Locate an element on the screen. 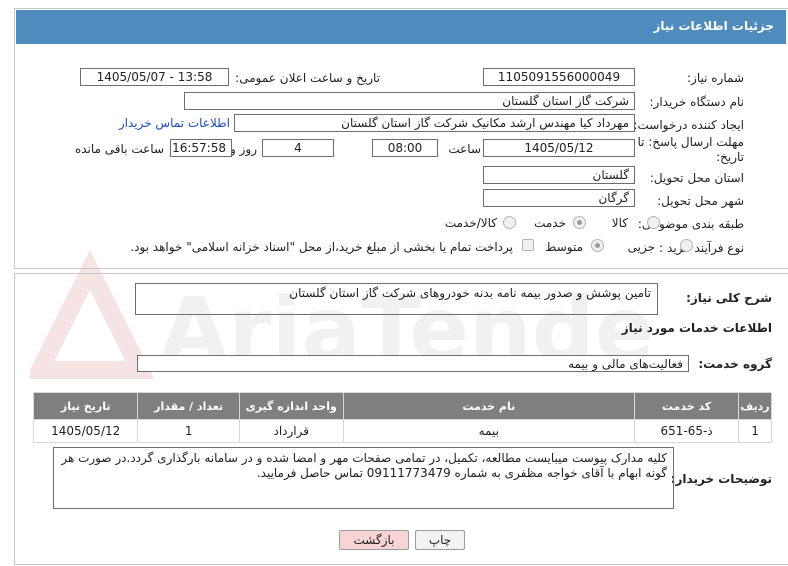 This screenshot has height=566, width=788. col-service-name: نام خدمت is located at coordinates (489, 406).